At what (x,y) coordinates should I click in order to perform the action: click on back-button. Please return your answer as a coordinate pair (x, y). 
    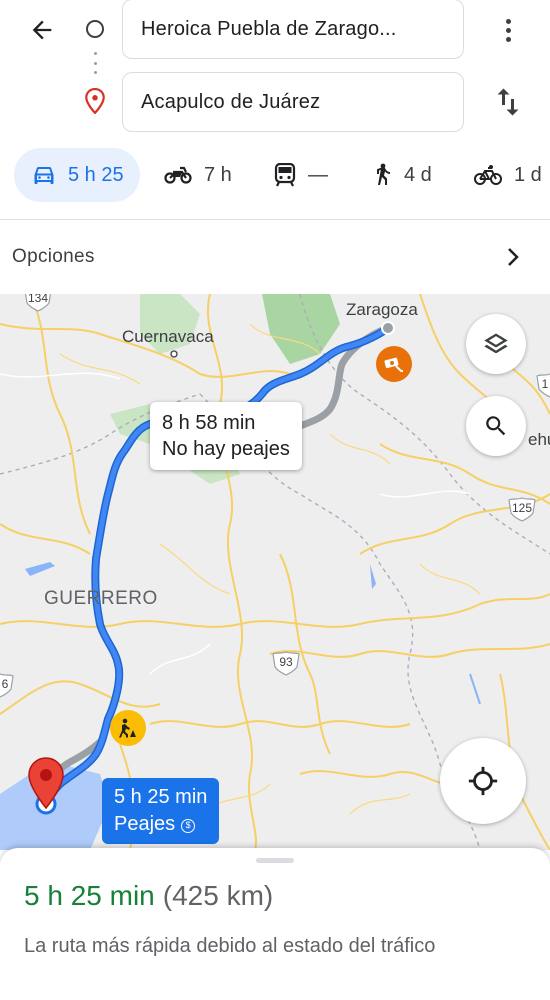
    Looking at the image, I should click on (42, 30).